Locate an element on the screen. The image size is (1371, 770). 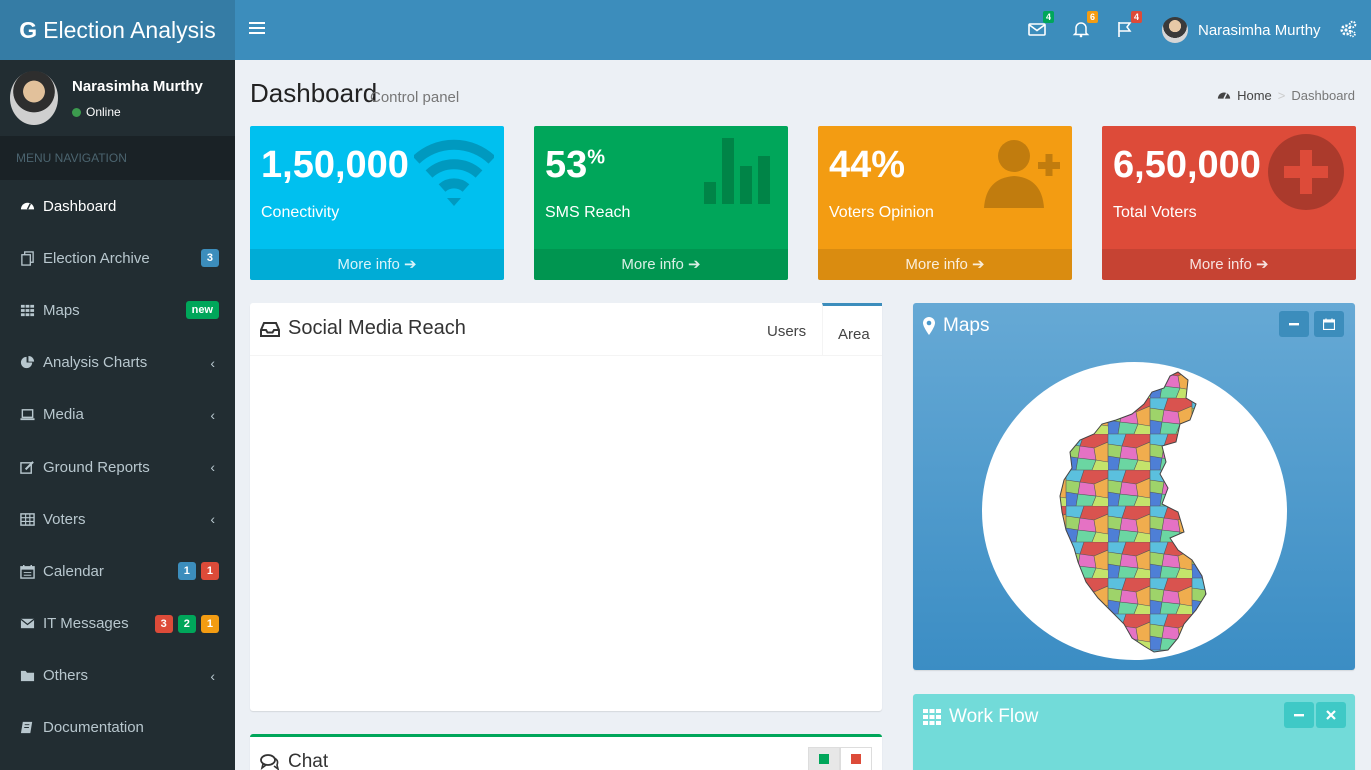
district-map is located at coordinates (1133, 512).